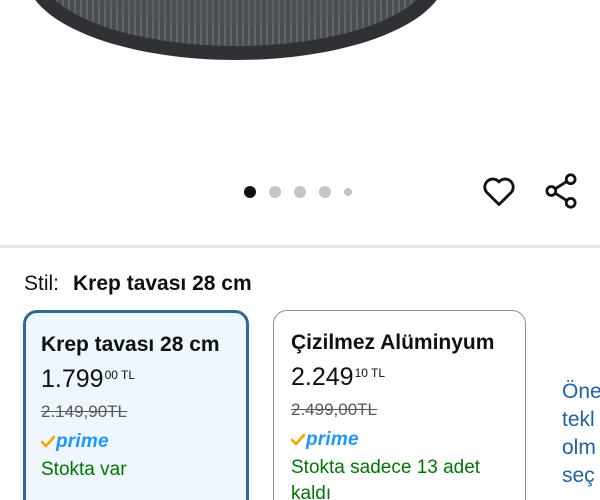 The image size is (600, 500). Describe the element at coordinates (386, 478) in the screenshot. I see `stock-status: Stokta sadece 13 adet kaldı` at that location.